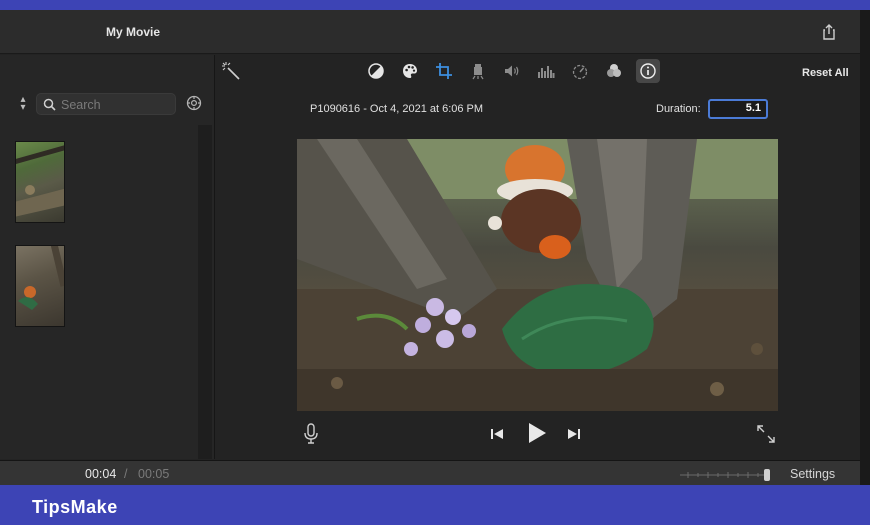  I want to click on skip-forward-icon, so click(574, 434).